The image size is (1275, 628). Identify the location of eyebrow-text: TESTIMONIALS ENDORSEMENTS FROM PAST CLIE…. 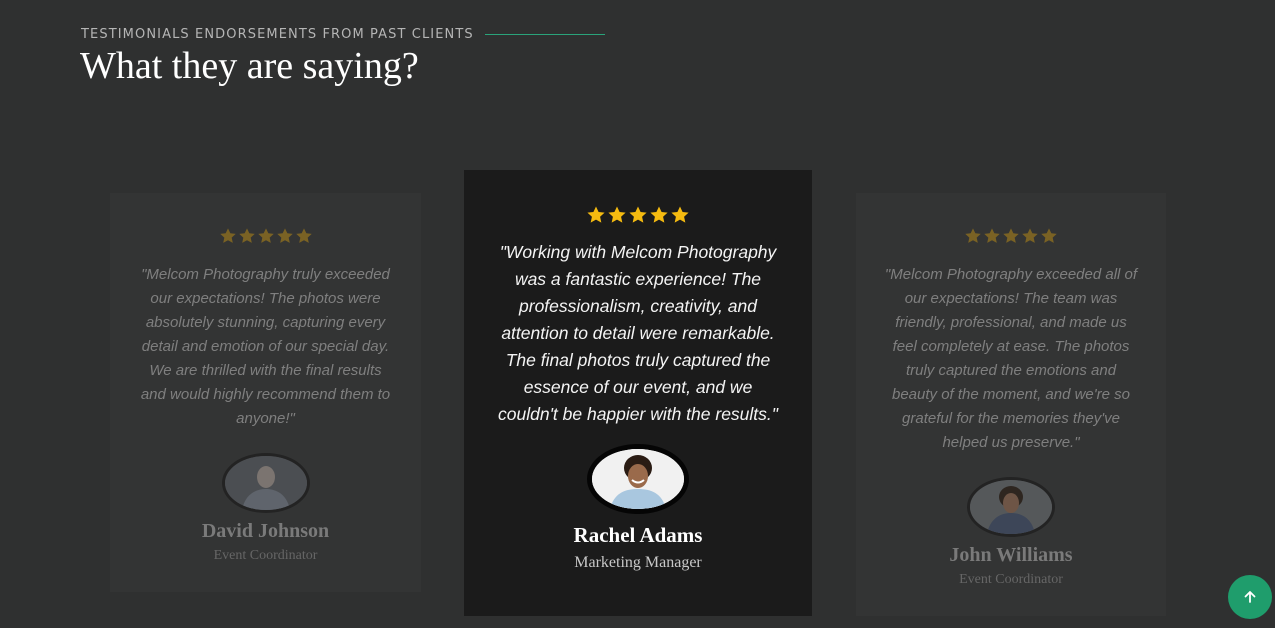
(277, 34).